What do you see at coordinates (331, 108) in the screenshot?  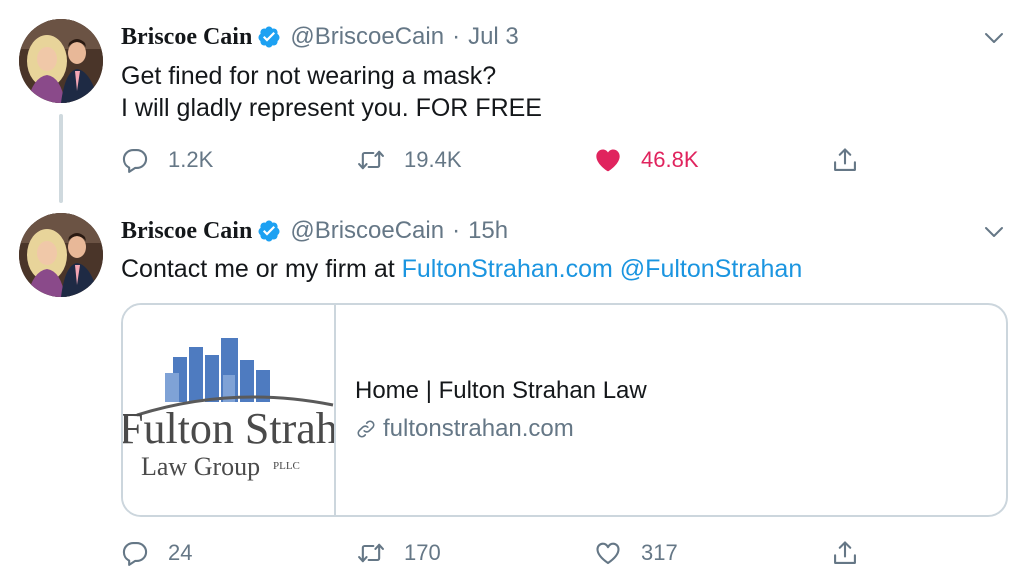 I see `tweet-text-line: I will gladly represent you. FOR FREE` at bounding box center [331, 108].